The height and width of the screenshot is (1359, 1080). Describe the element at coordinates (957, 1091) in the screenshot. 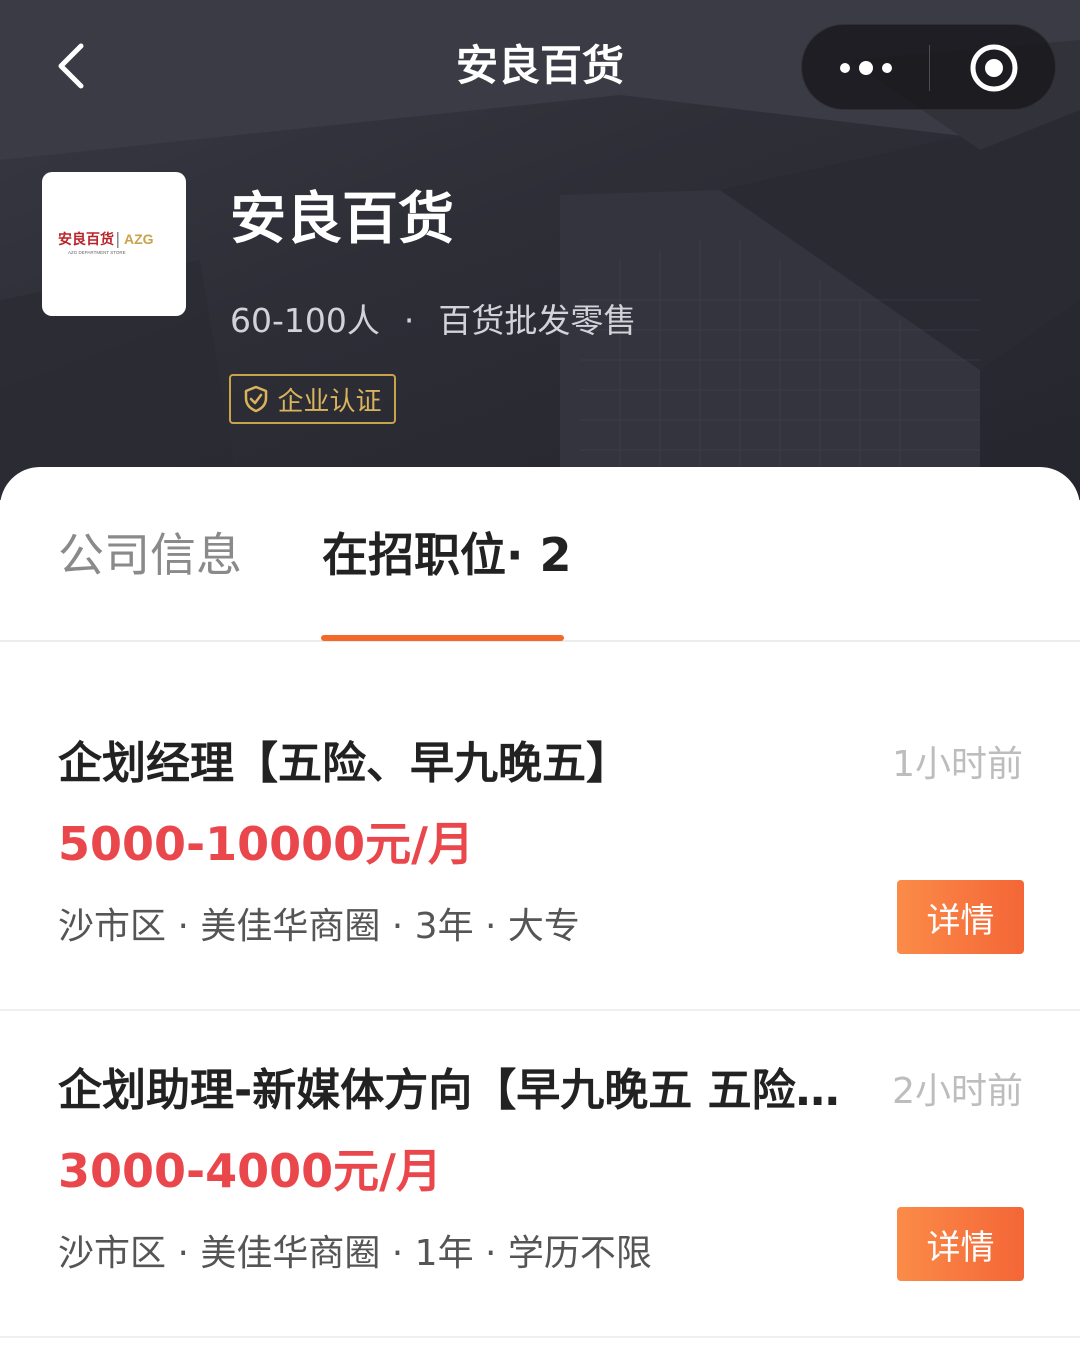

I see `job-posted-time: 2小时前` at that location.